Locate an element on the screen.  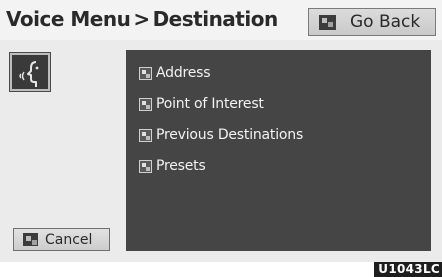
menu-item-address: Address is located at coordinates (175, 73).